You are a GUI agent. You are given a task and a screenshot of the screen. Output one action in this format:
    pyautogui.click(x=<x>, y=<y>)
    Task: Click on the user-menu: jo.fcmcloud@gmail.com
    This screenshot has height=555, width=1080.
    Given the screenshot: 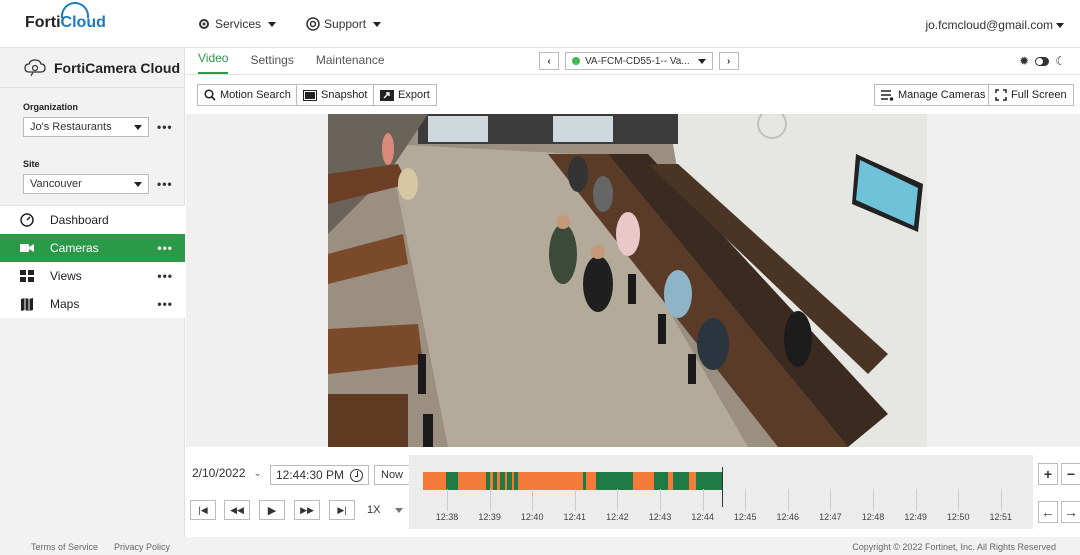 What is the action you would take?
    pyautogui.click(x=994, y=25)
    